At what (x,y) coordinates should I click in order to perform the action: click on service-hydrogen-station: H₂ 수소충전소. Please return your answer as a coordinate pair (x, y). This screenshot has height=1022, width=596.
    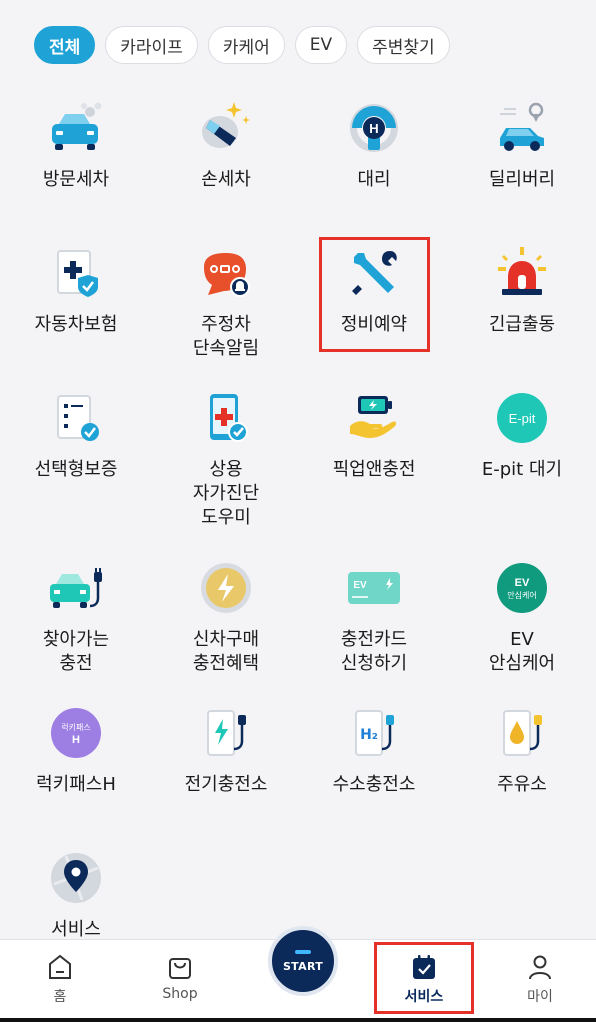
    Looking at the image, I should click on (374, 750).